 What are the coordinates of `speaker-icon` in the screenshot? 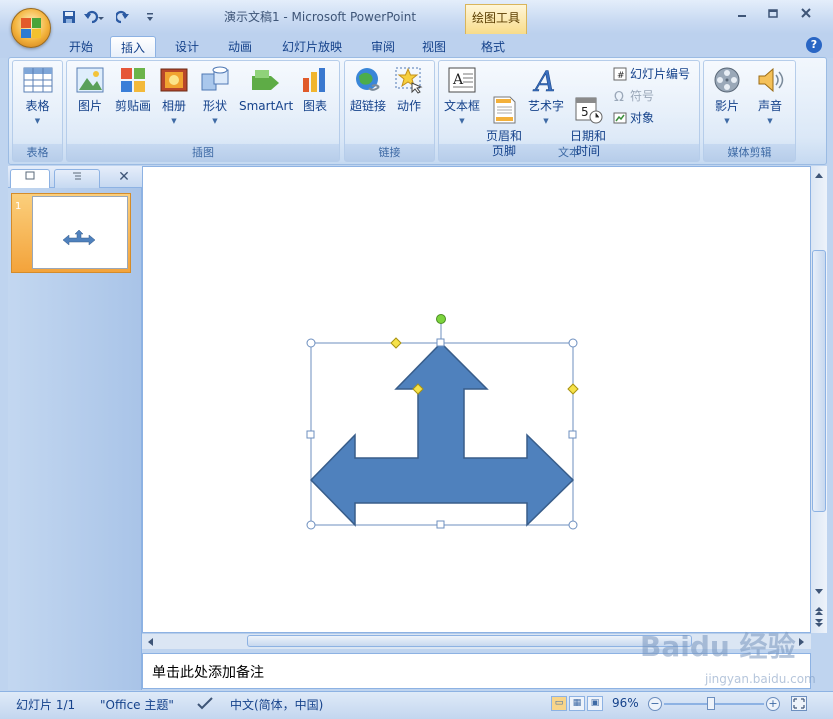 It's located at (770, 81).